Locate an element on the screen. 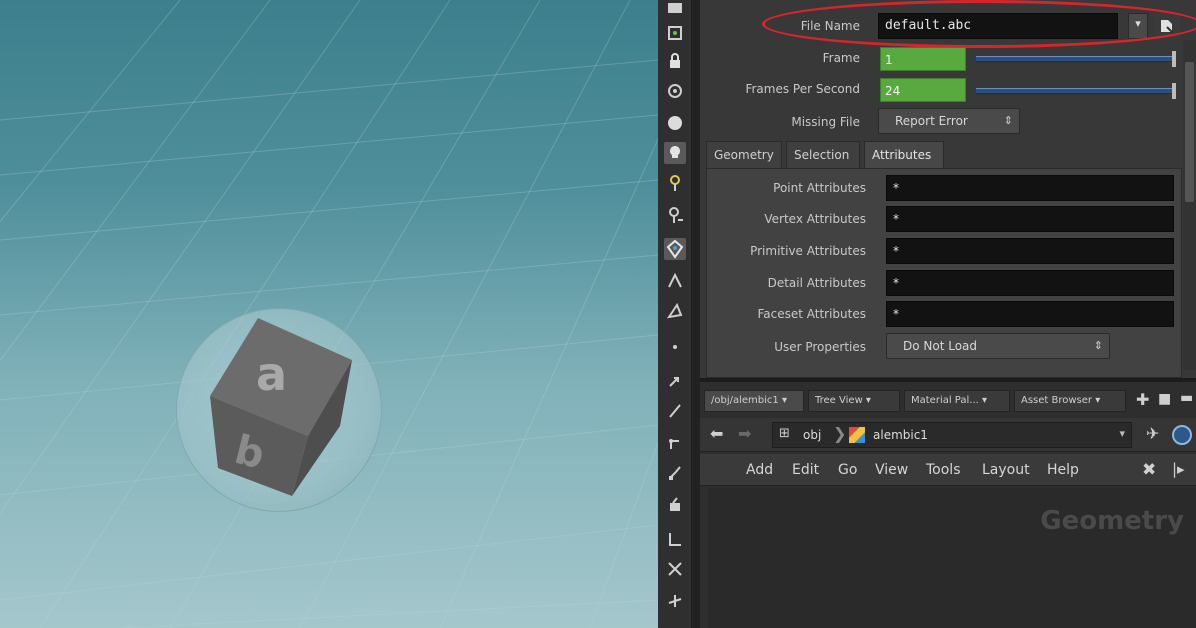 The width and height of the screenshot is (1196, 628). menu-help: Help is located at coordinates (1063, 470).